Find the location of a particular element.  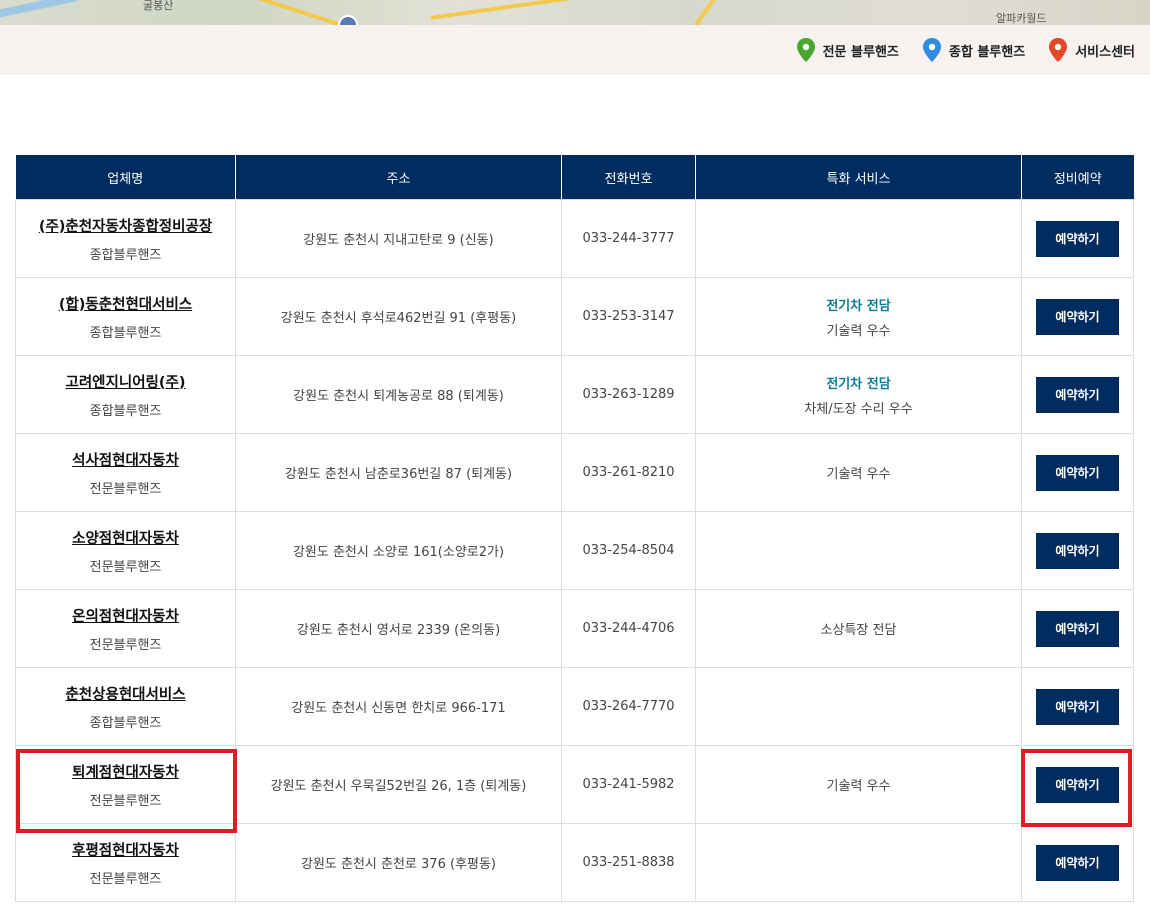

legend-item-service-center: 서비스센터 is located at coordinates (1091, 50).